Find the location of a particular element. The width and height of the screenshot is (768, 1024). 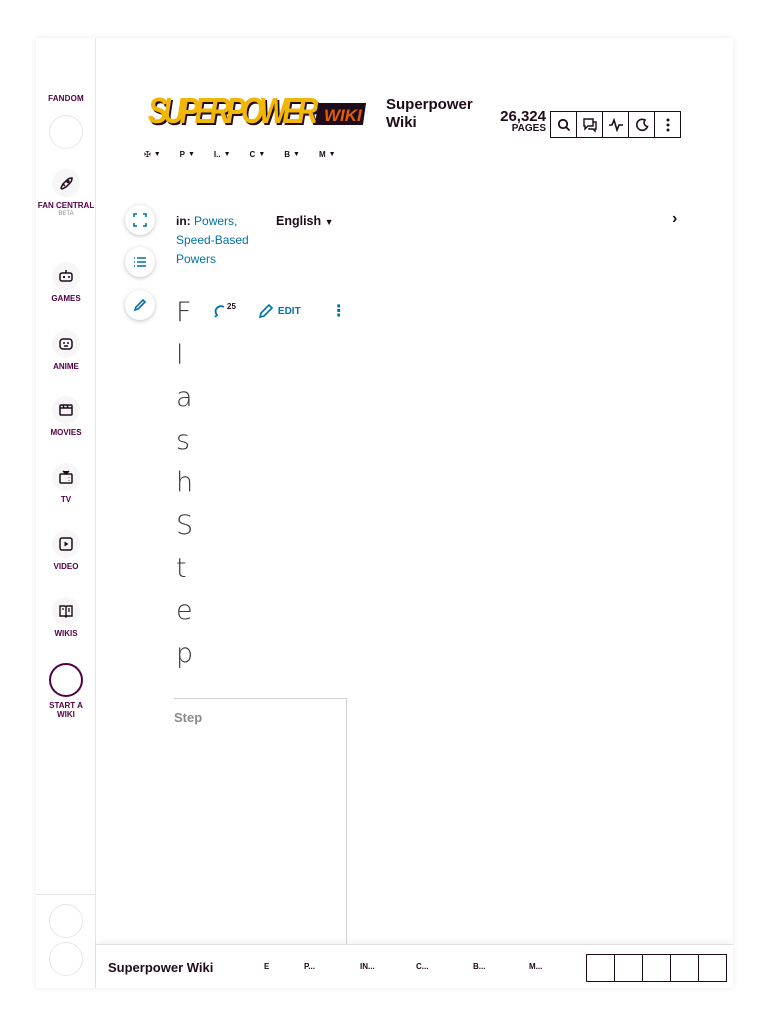

nav-item-label: TV is located at coordinates (66, 499).